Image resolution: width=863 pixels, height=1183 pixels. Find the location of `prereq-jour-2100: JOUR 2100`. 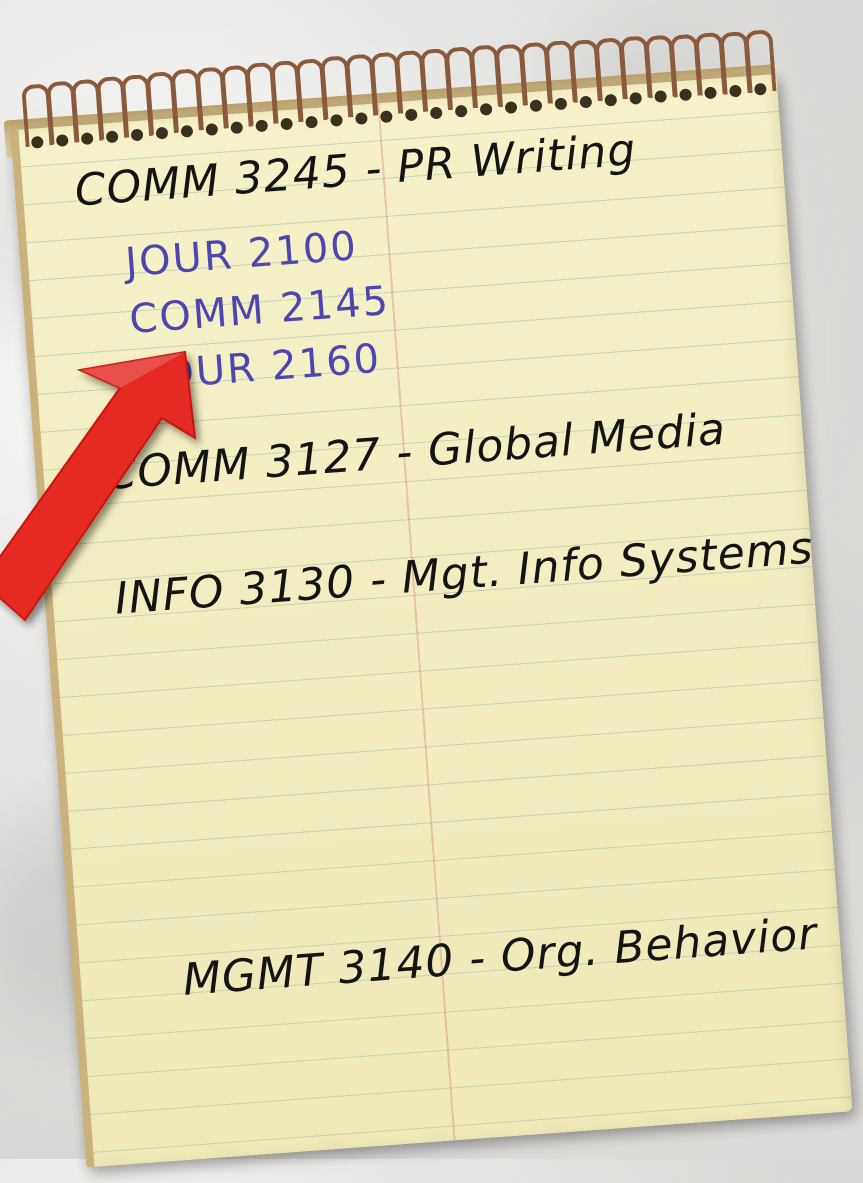

prereq-jour-2100: JOUR 2100 is located at coordinates (241, 255).